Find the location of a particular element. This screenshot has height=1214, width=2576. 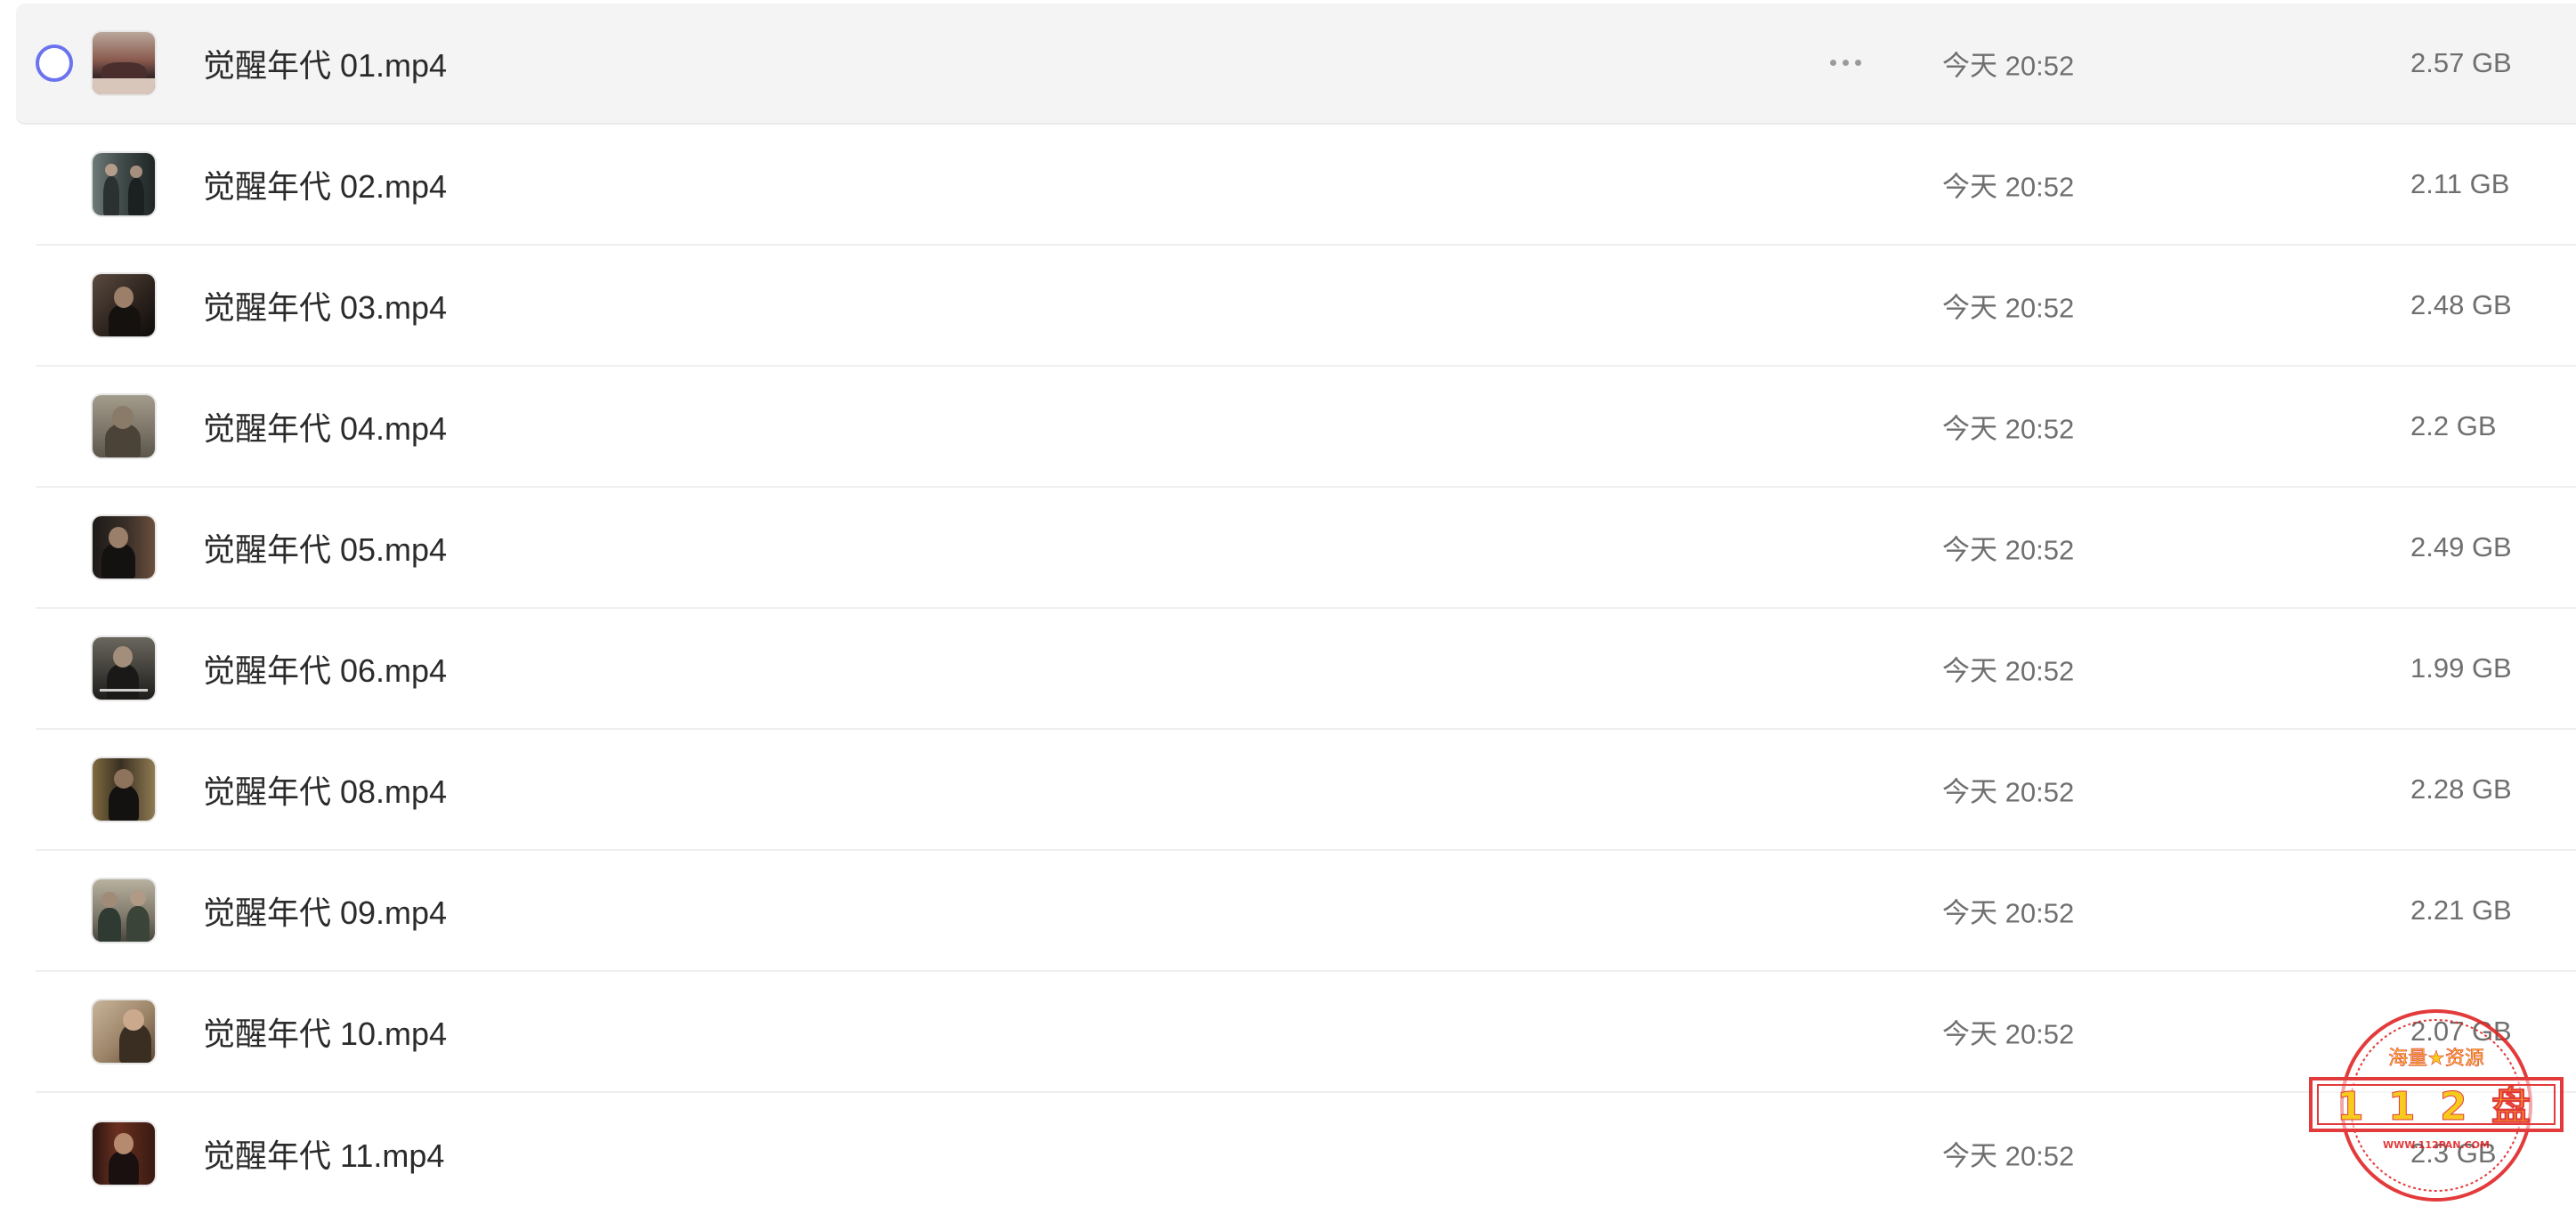

file-row: 觉醒年代 10.mp4 今天 20:52 2.07 GB is located at coordinates (1306, 1032).